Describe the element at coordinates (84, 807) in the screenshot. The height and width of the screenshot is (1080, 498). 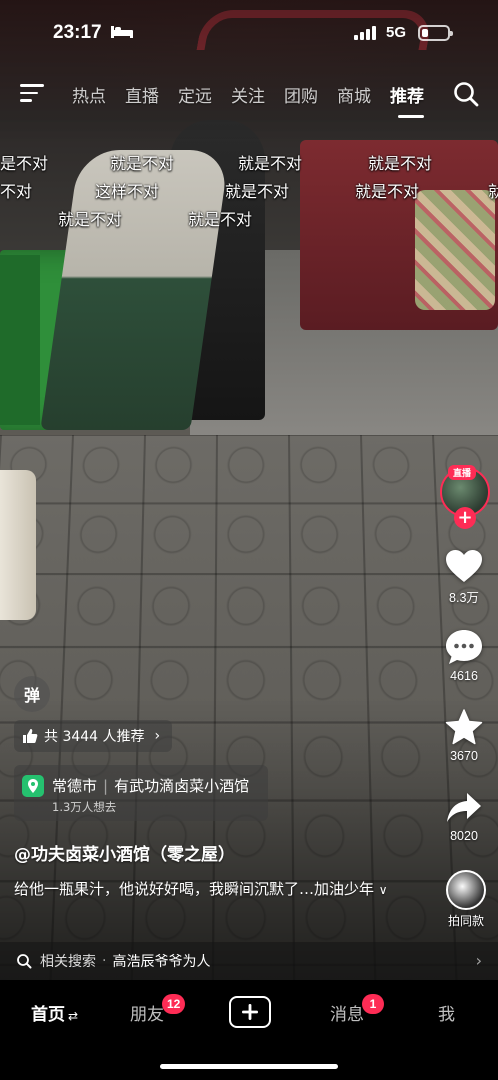
I see `poi-want-to-go: 1.3万人想去` at that location.